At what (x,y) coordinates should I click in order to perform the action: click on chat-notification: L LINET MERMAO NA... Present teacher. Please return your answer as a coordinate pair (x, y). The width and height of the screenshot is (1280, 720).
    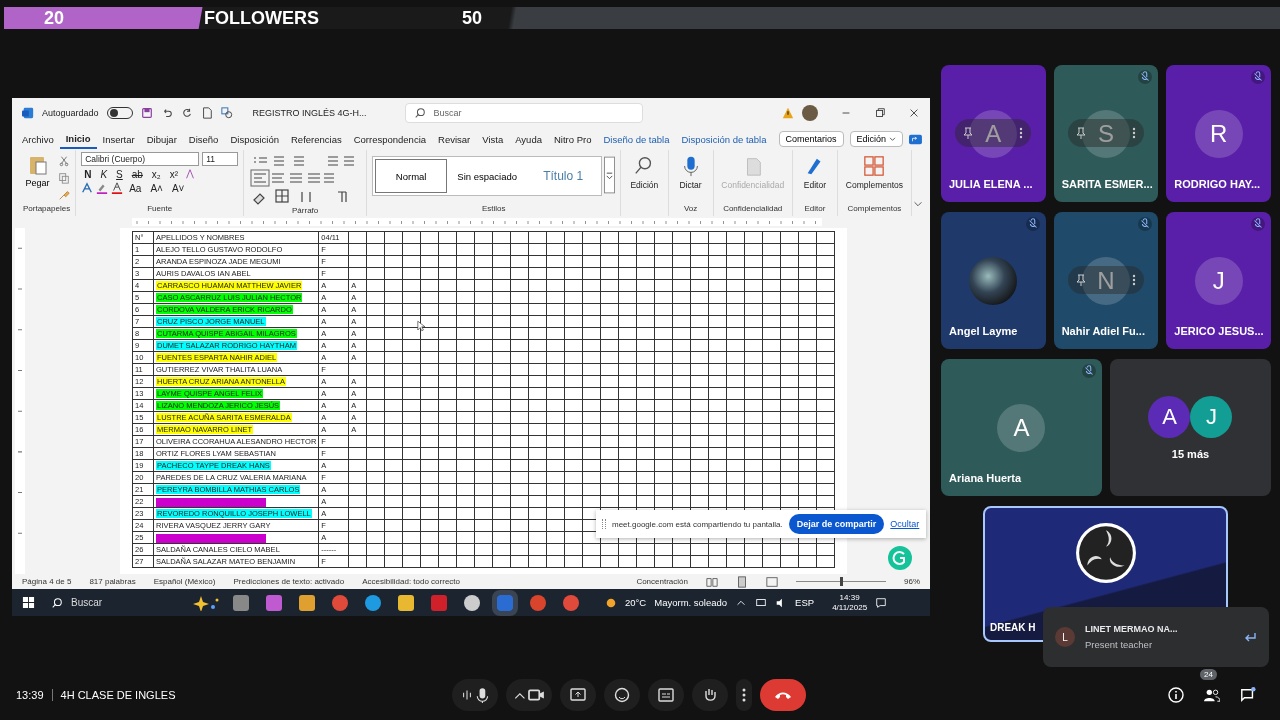
    Looking at the image, I should click on (1156, 637).